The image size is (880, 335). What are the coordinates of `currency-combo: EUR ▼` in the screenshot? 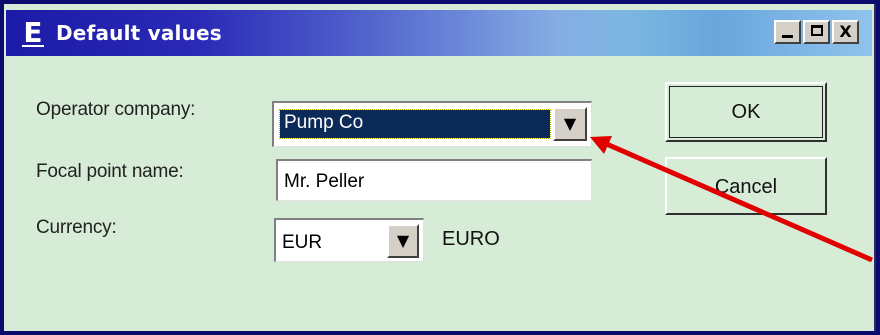 It's located at (349, 240).